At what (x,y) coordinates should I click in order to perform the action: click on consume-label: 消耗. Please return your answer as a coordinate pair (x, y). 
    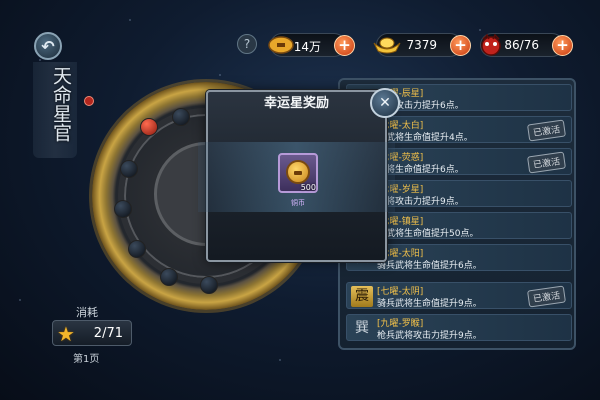
    Looking at the image, I should click on (87, 312).